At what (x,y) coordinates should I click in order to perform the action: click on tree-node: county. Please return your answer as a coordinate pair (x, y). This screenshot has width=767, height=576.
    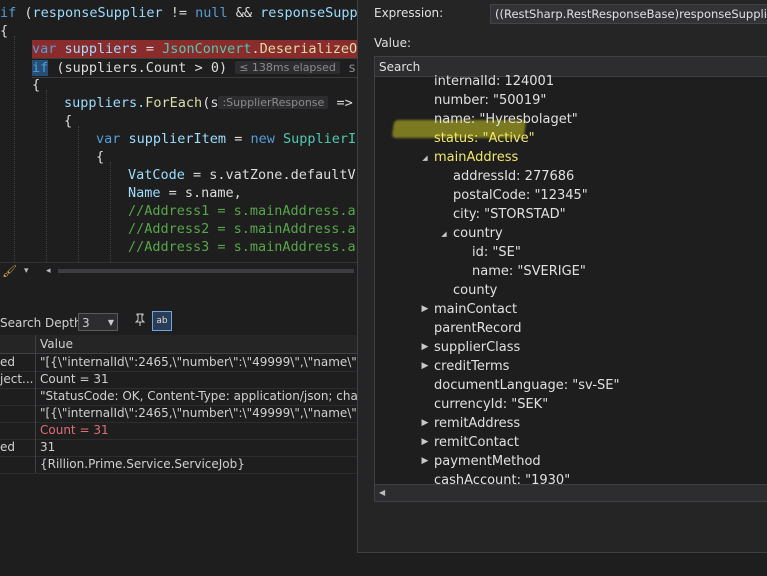
    Looking at the image, I should click on (475, 290).